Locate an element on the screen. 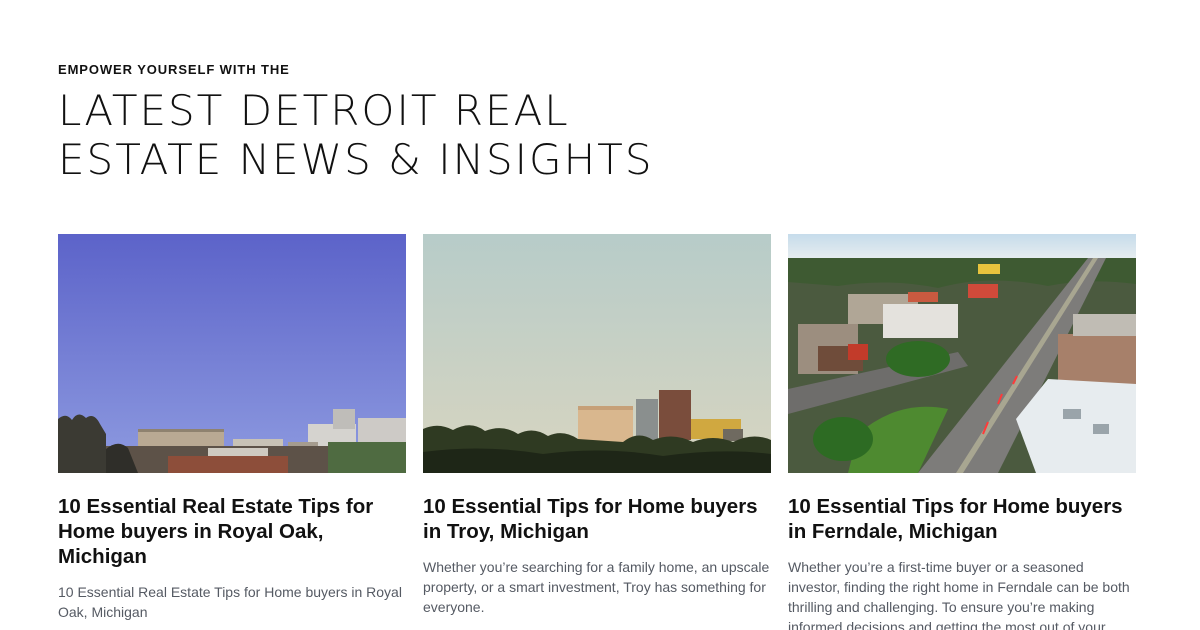  post-image-troy is located at coordinates (597, 353).